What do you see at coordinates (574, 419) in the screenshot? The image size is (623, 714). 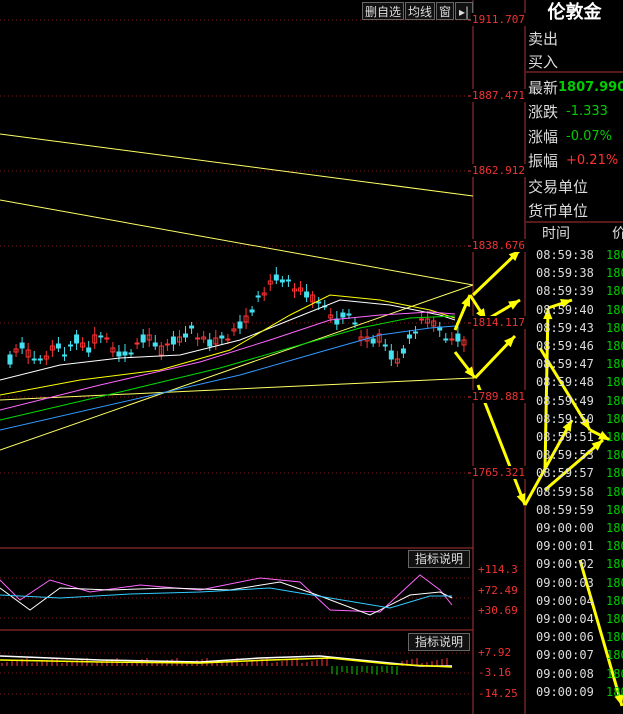 I see `tick-row: 08:59:50 1808` at bounding box center [574, 419].